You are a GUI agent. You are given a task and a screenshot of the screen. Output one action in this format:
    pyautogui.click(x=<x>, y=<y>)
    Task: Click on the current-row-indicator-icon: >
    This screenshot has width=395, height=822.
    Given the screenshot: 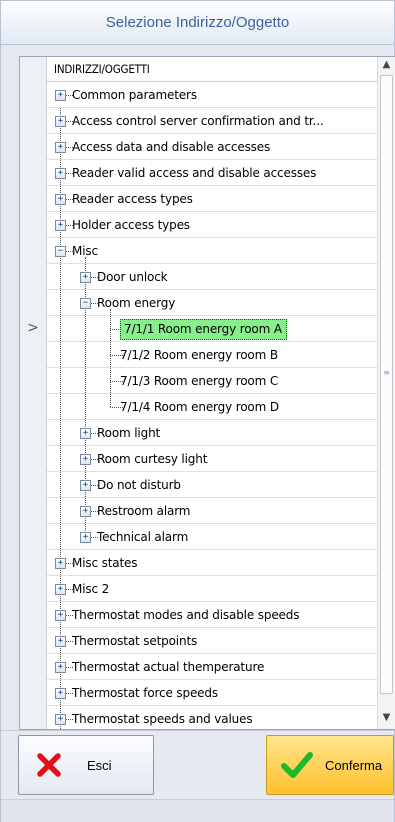 What is the action you would take?
    pyautogui.click(x=33, y=329)
    